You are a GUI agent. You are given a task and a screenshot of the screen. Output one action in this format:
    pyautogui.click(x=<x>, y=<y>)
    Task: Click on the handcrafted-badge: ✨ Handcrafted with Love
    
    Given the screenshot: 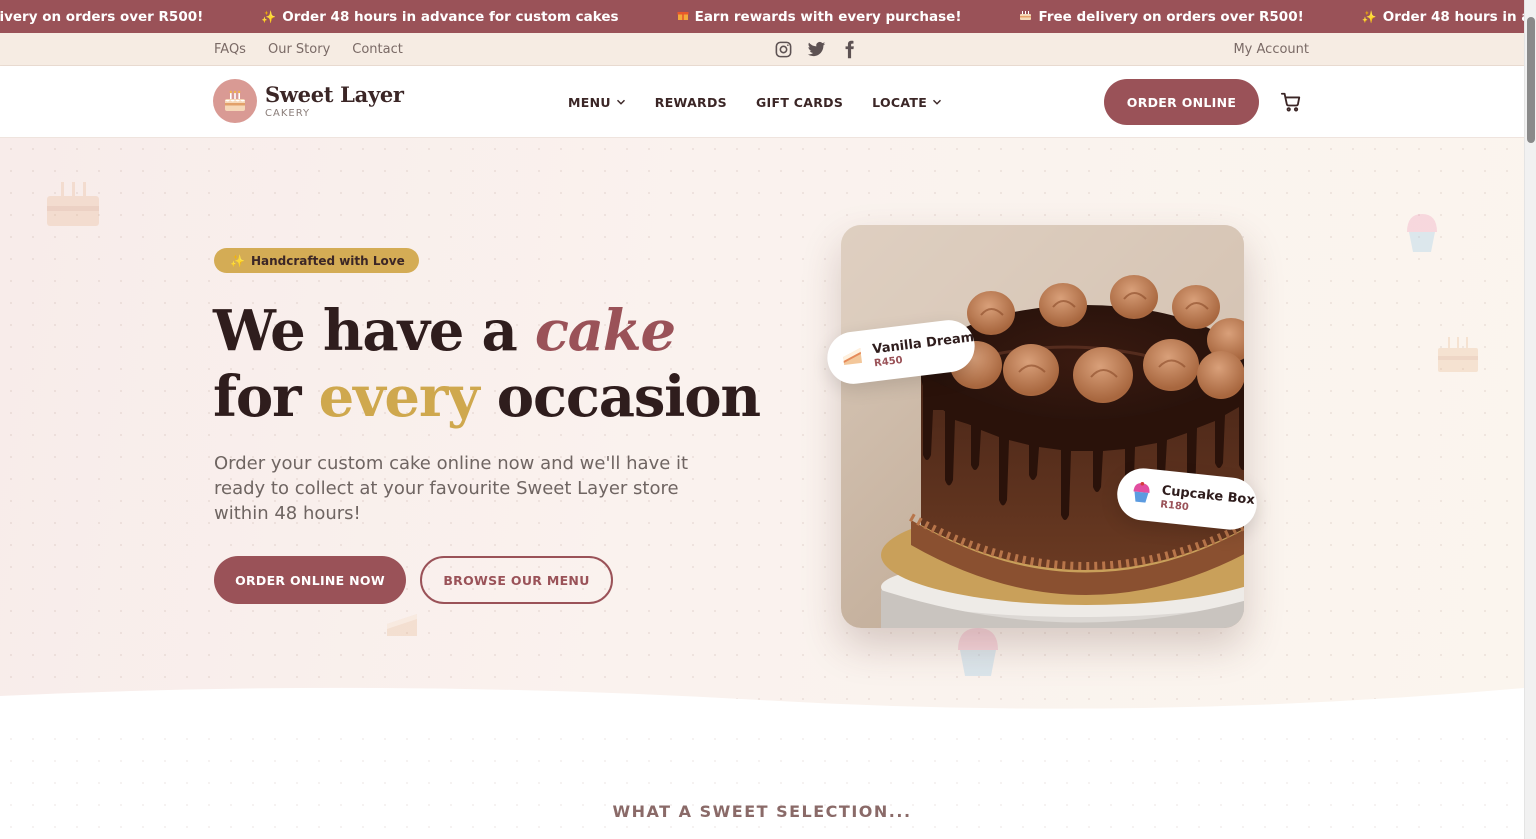 What is the action you would take?
    pyautogui.click(x=316, y=260)
    